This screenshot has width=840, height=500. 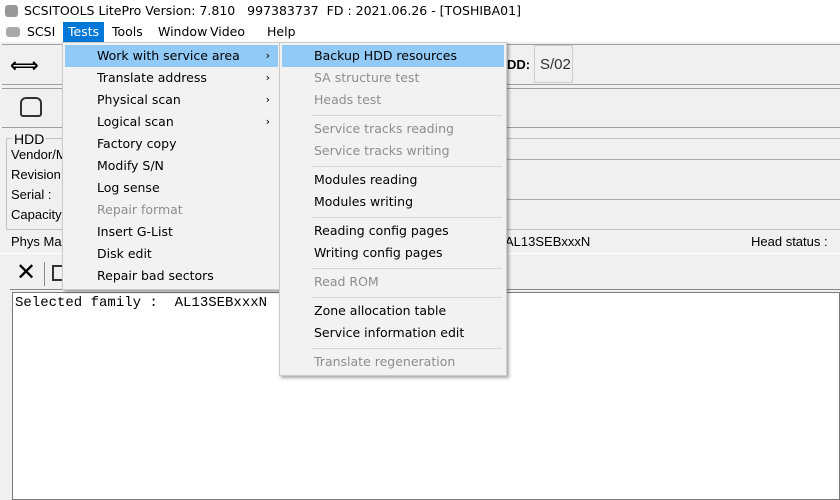 I want to click on menu-item-reading-config-pages: Reading config pages, so click(x=393, y=231).